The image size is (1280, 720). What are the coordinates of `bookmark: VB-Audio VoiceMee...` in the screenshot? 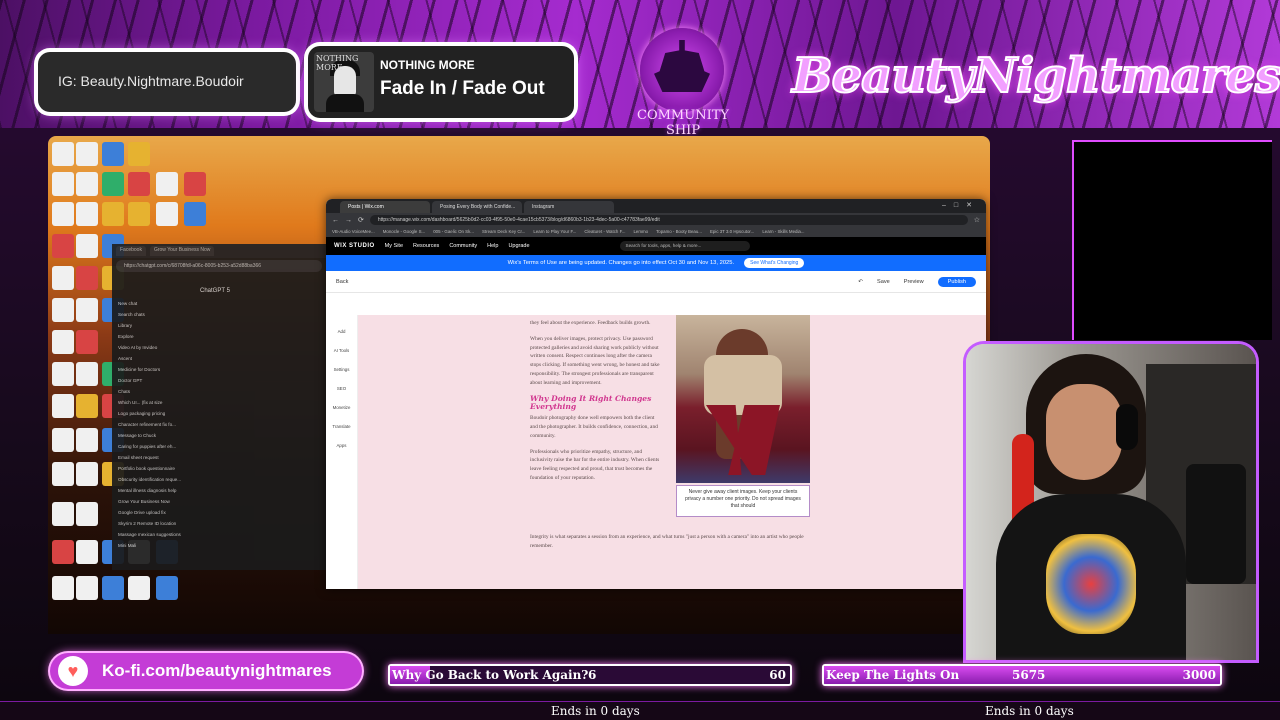 It's located at (353, 232).